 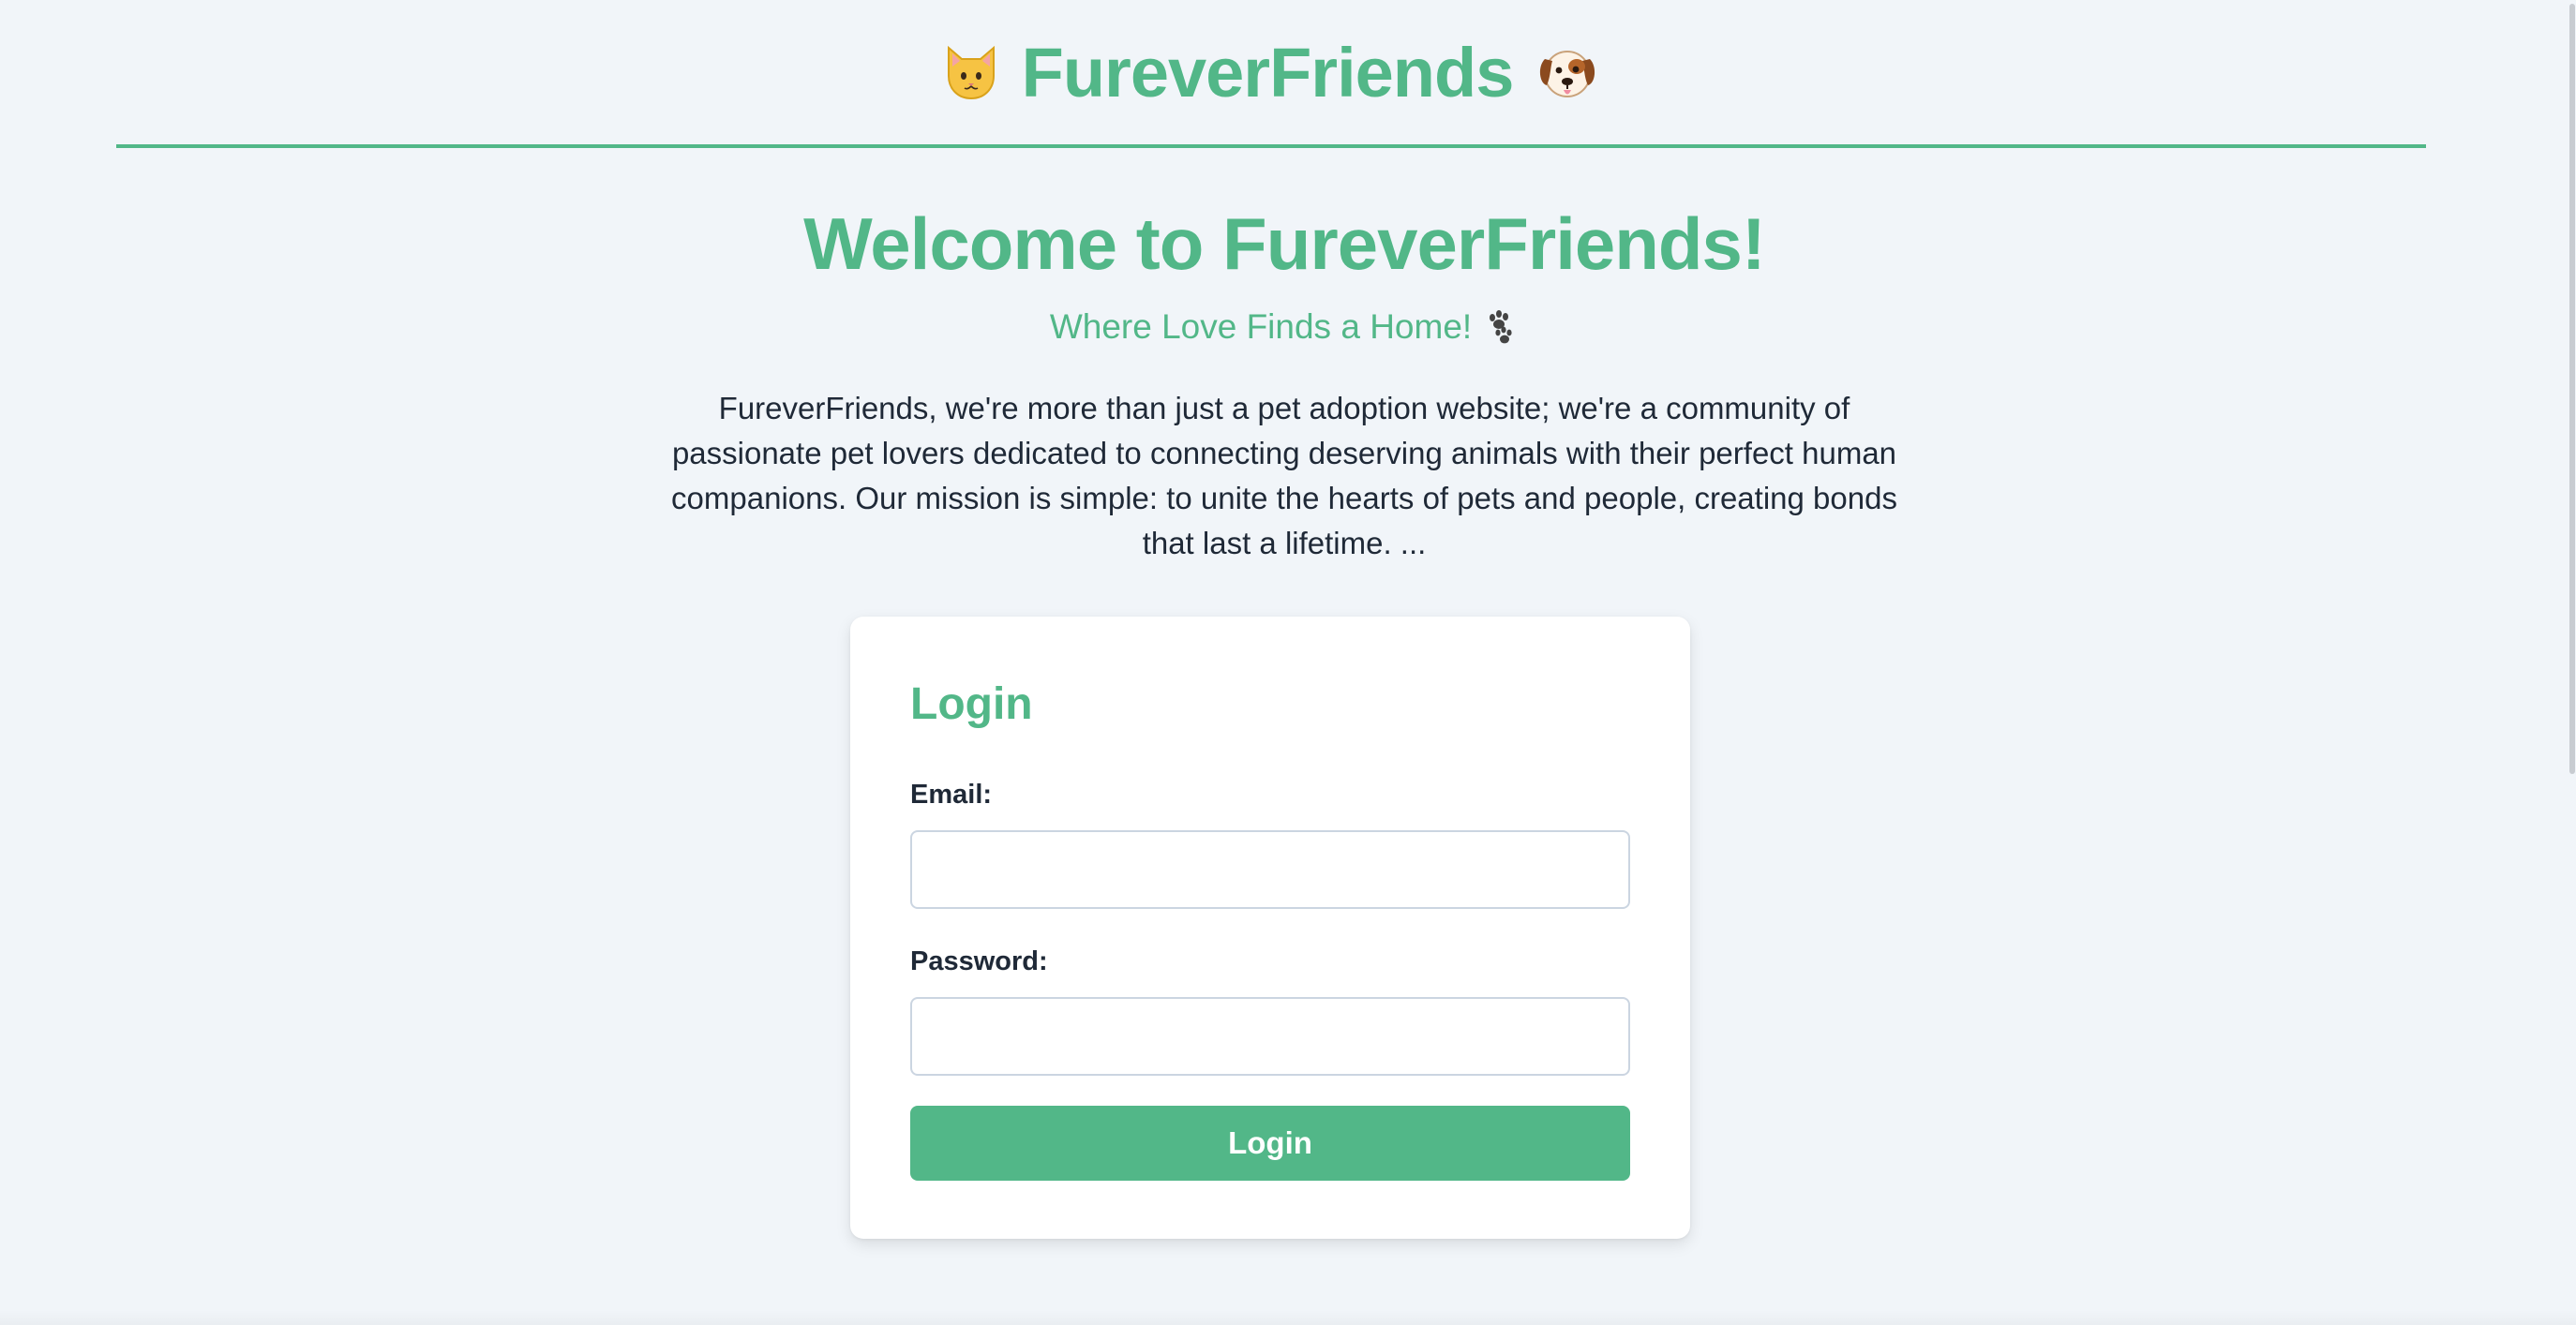 What do you see at coordinates (1270, 869) in the screenshot?
I see `email-field` at bounding box center [1270, 869].